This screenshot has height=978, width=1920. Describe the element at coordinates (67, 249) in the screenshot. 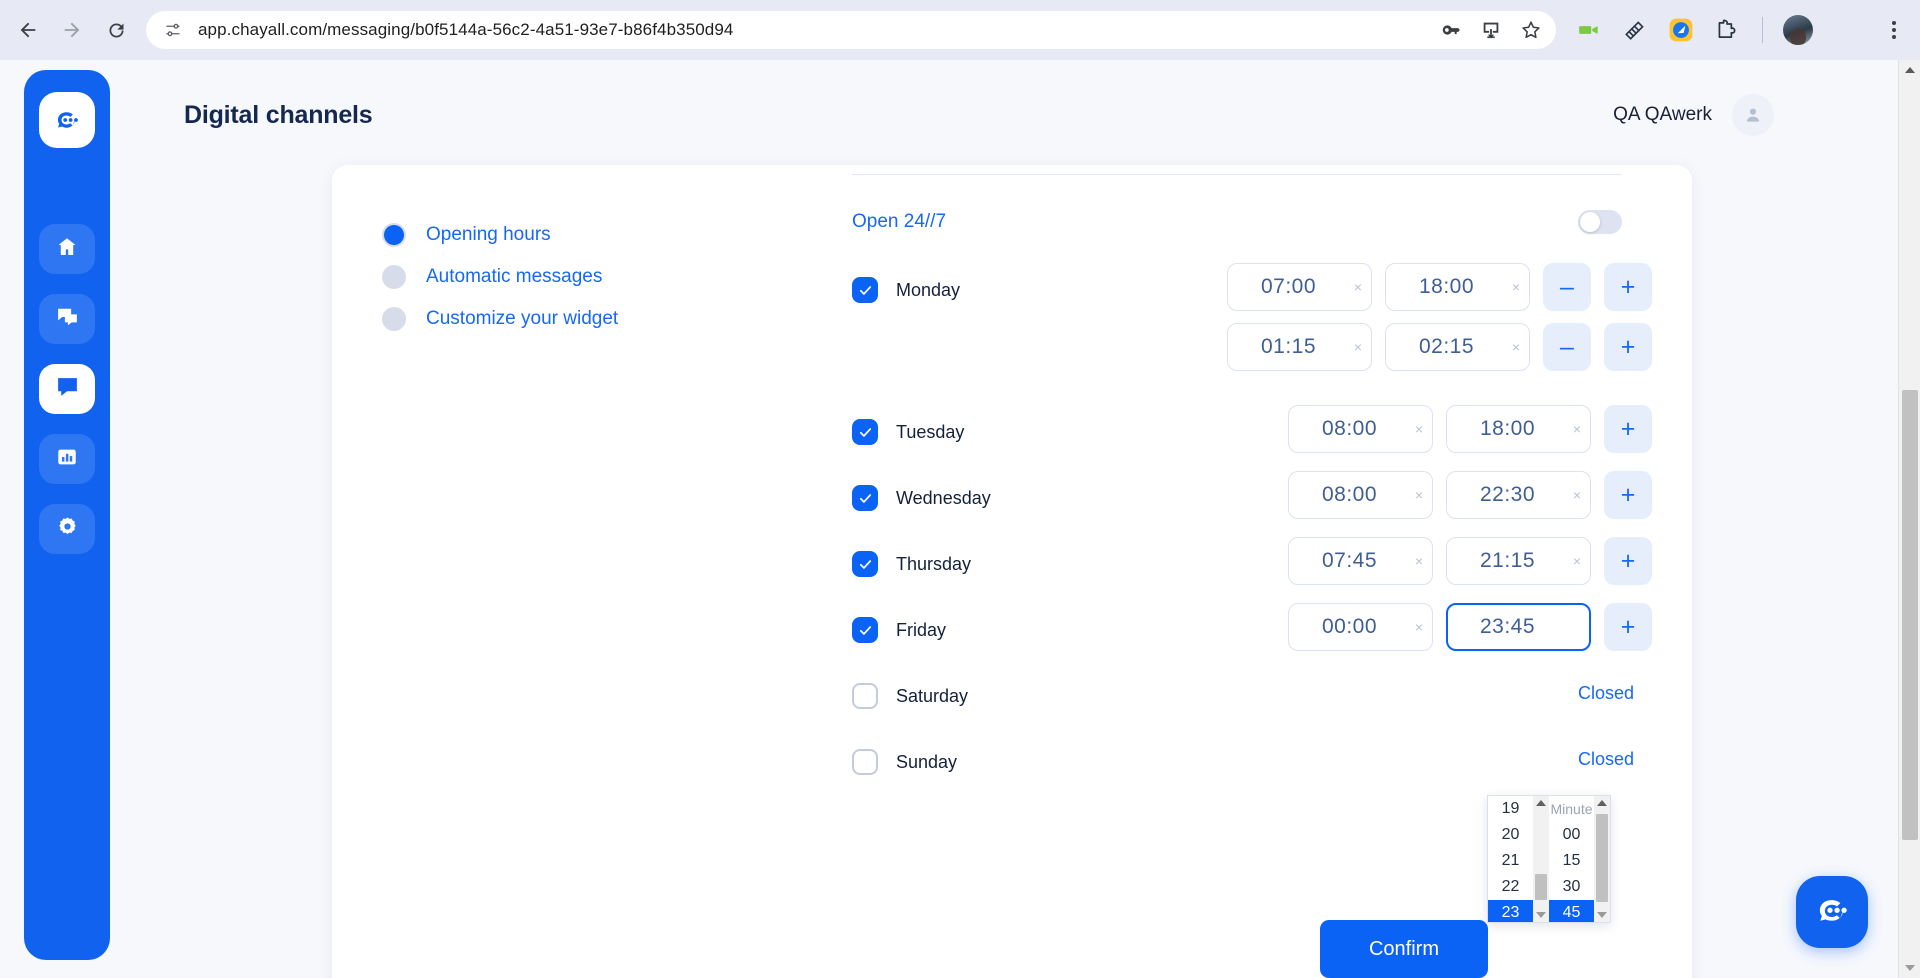

I see `sidebar-item-home` at that location.